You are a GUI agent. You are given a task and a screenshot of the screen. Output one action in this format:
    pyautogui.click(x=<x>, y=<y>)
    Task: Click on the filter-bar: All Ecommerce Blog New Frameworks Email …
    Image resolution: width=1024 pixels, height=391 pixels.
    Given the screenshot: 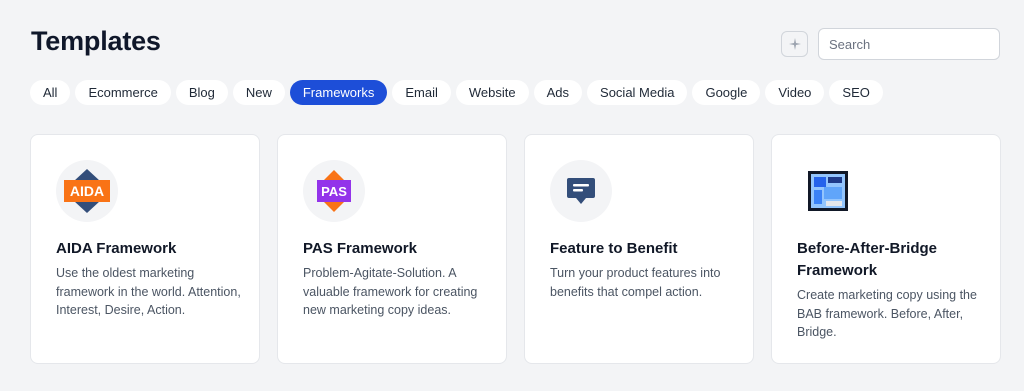 What is the action you would take?
    pyautogui.click(x=456, y=92)
    